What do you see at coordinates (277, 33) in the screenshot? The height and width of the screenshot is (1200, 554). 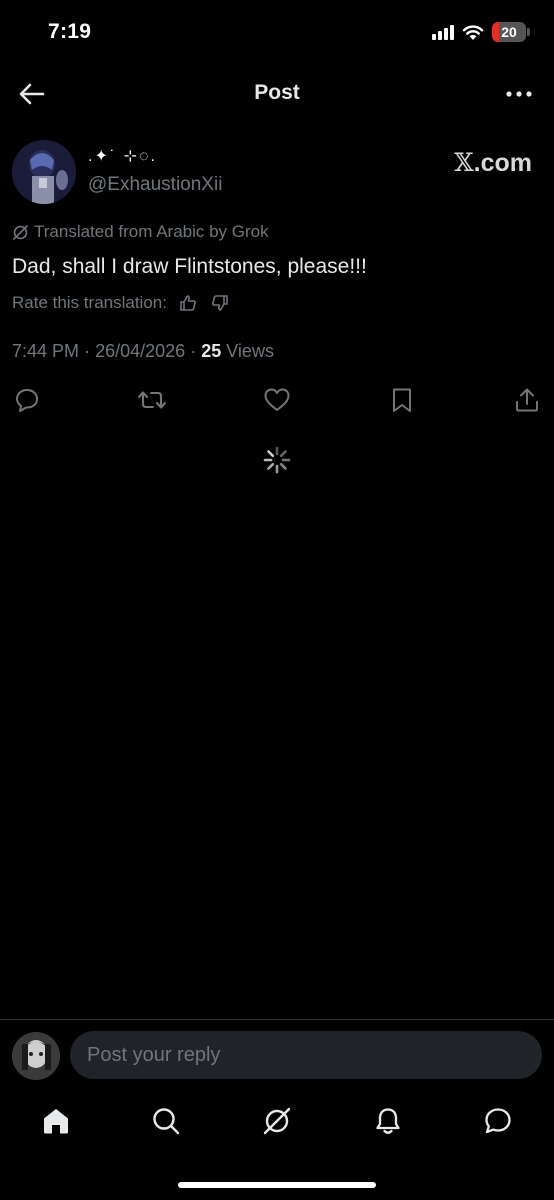 I see `status-bar: 7:19 20` at bounding box center [277, 33].